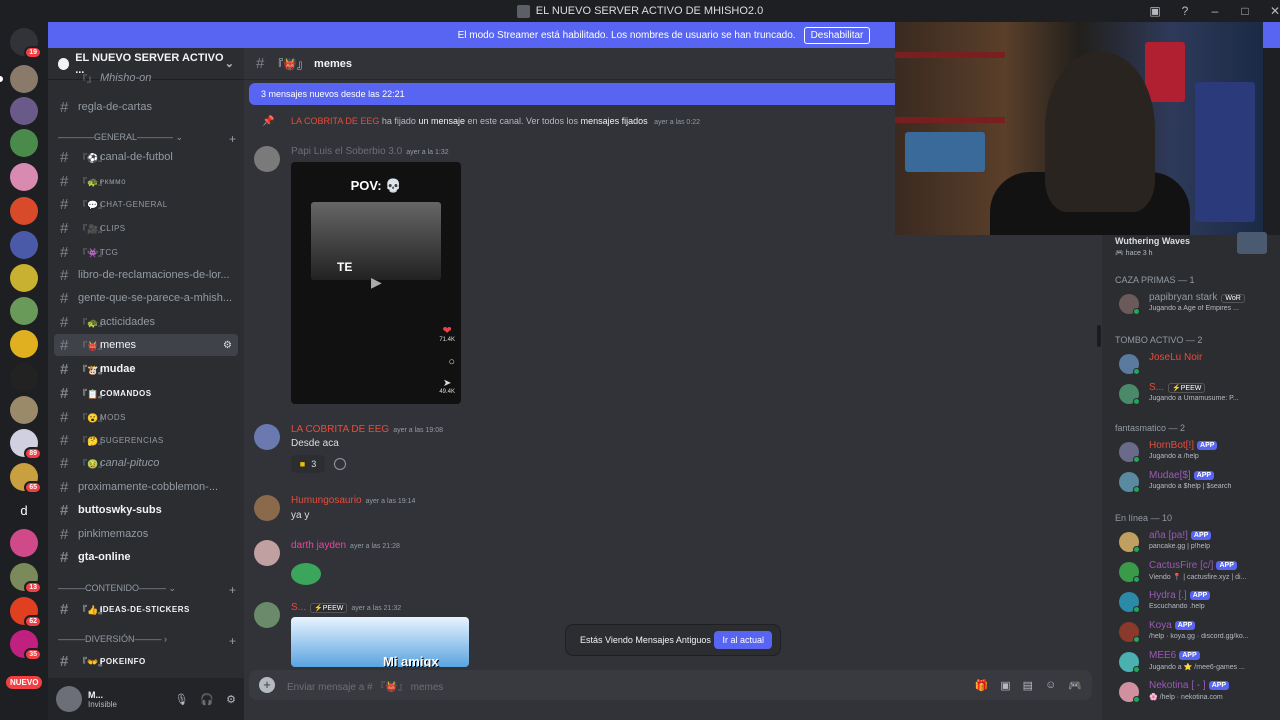 This screenshot has height=720, width=1280. Describe the element at coordinates (146, 78) in the screenshot. I see `channel-partial: 『』 Mhisho-on` at that location.